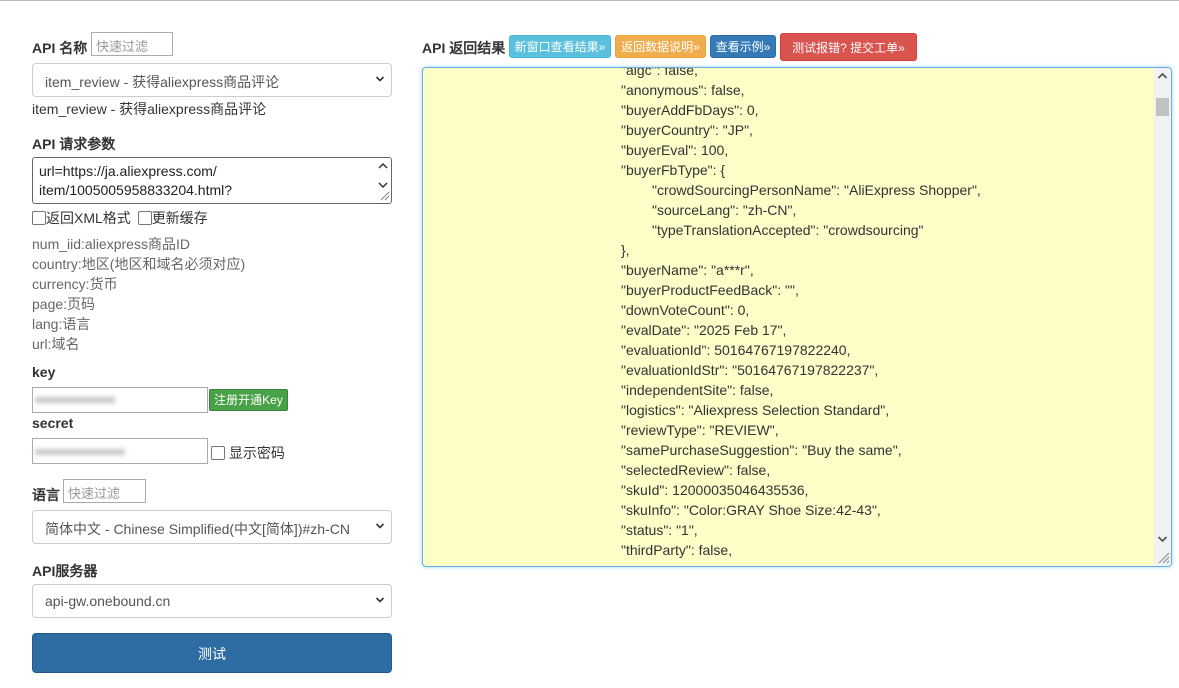 Image resolution: width=1179 pixels, height=688 pixels. Describe the element at coordinates (197, 529) in the screenshot. I see `lang-select-value: 简体中文 - Chinese Simplified(中文[简体])#zh-CN` at that location.